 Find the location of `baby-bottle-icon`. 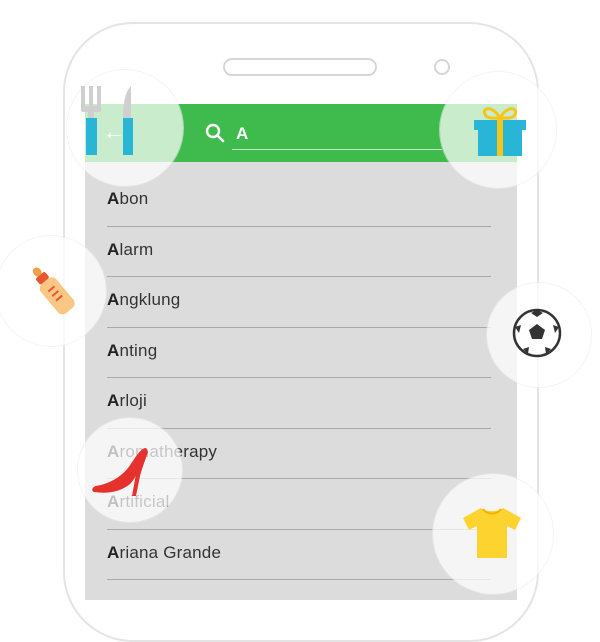

baby-bottle-icon is located at coordinates (53, 291).